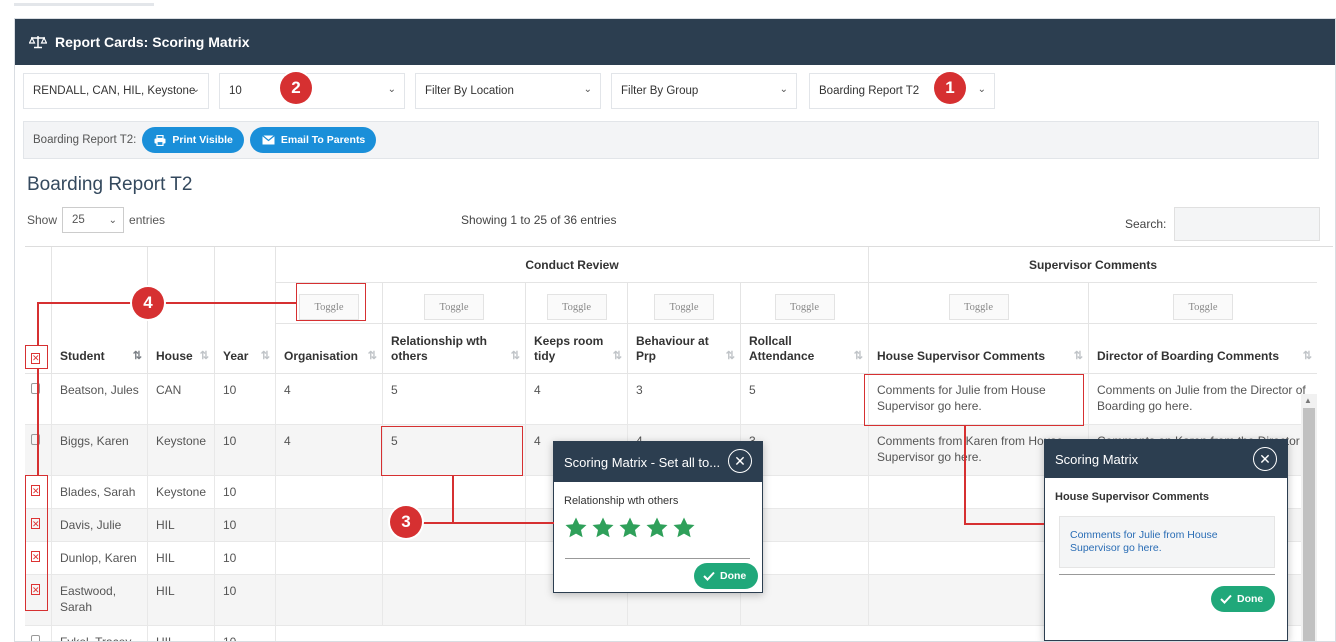 This screenshot has width=1336, height=642. I want to click on toggle-behaviour-button: Toggle, so click(684, 307).